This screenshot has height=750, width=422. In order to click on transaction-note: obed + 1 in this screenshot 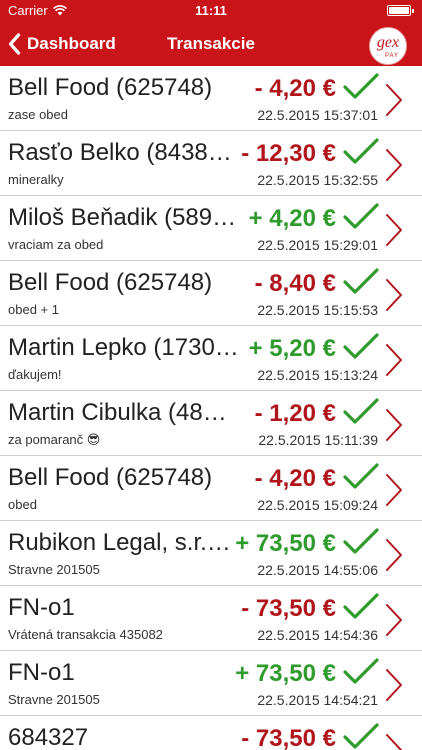, I will do `click(33, 309)`.